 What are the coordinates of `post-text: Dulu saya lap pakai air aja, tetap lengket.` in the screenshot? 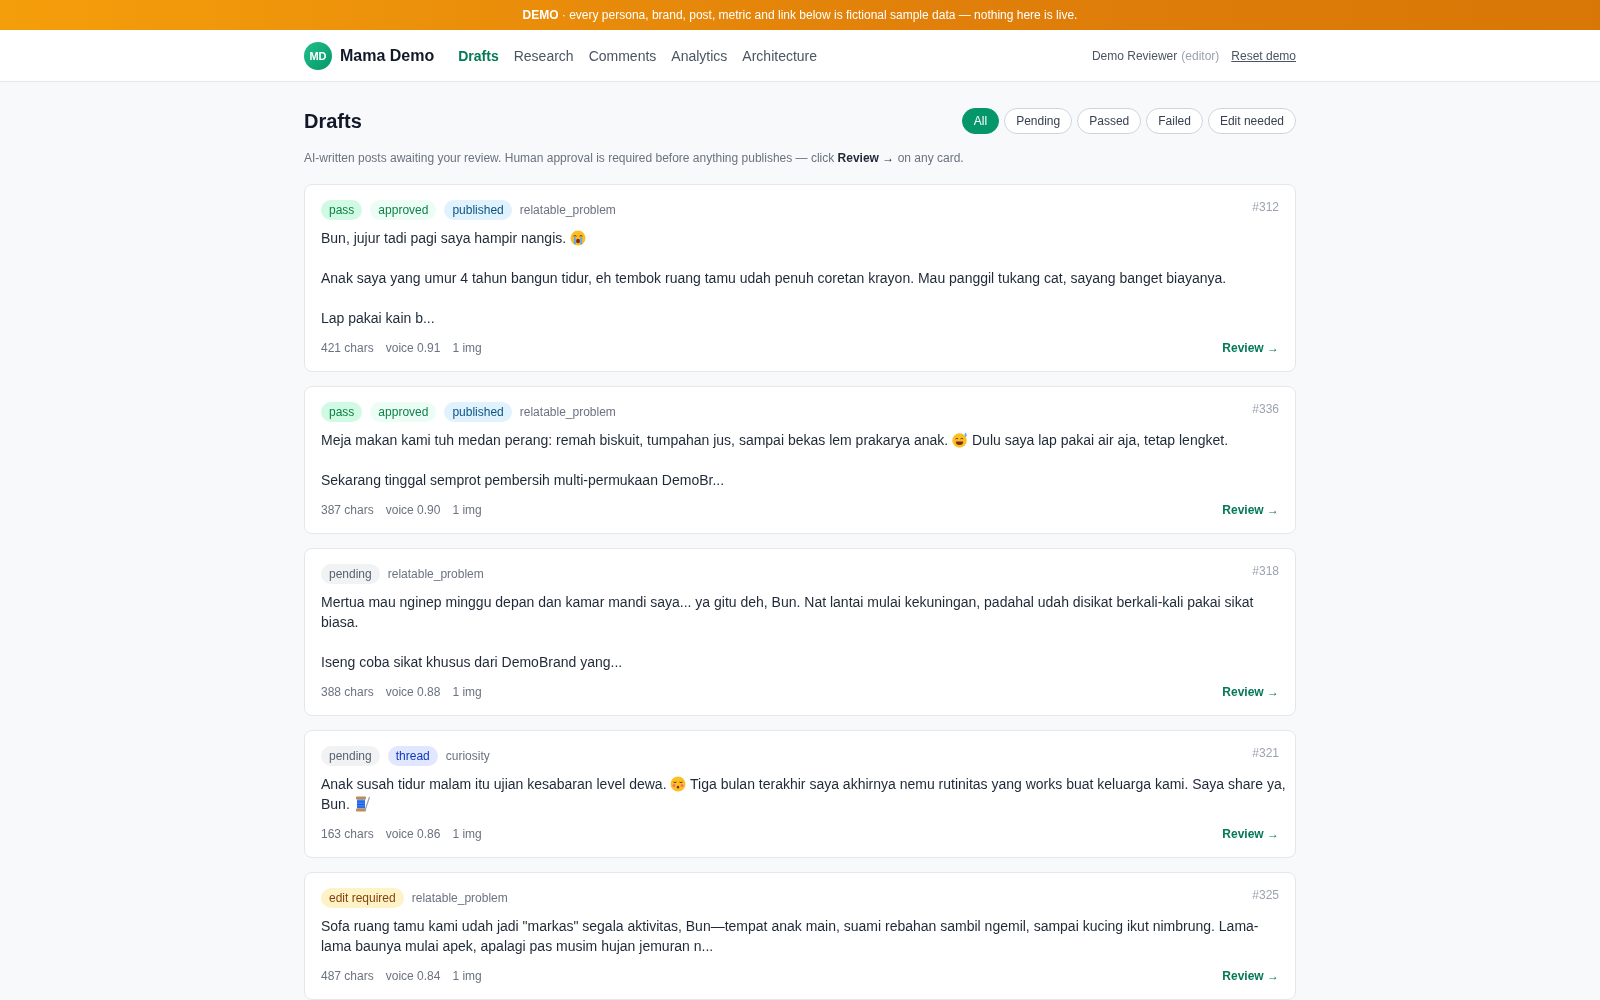 It's located at (1100, 440).